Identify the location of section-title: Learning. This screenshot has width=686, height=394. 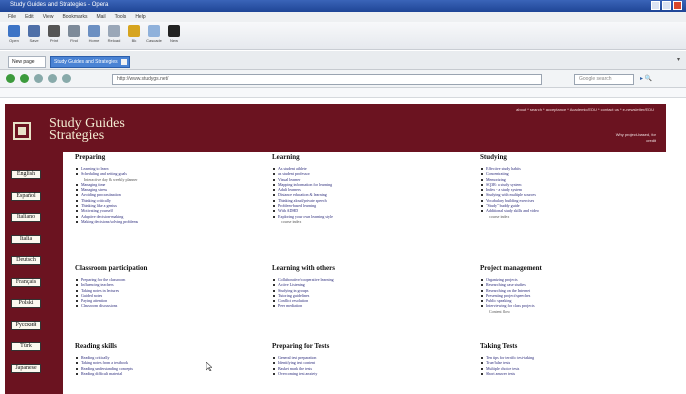
(286, 157).